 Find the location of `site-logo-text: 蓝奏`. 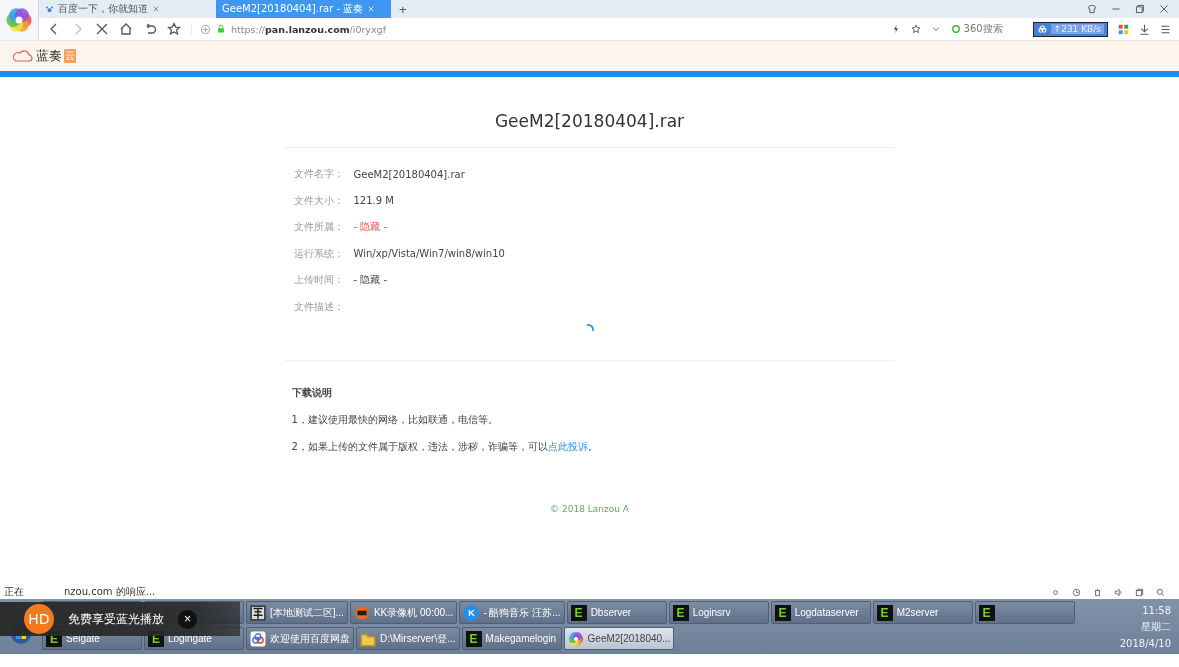

site-logo-text: 蓝奏 is located at coordinates (49, 56).